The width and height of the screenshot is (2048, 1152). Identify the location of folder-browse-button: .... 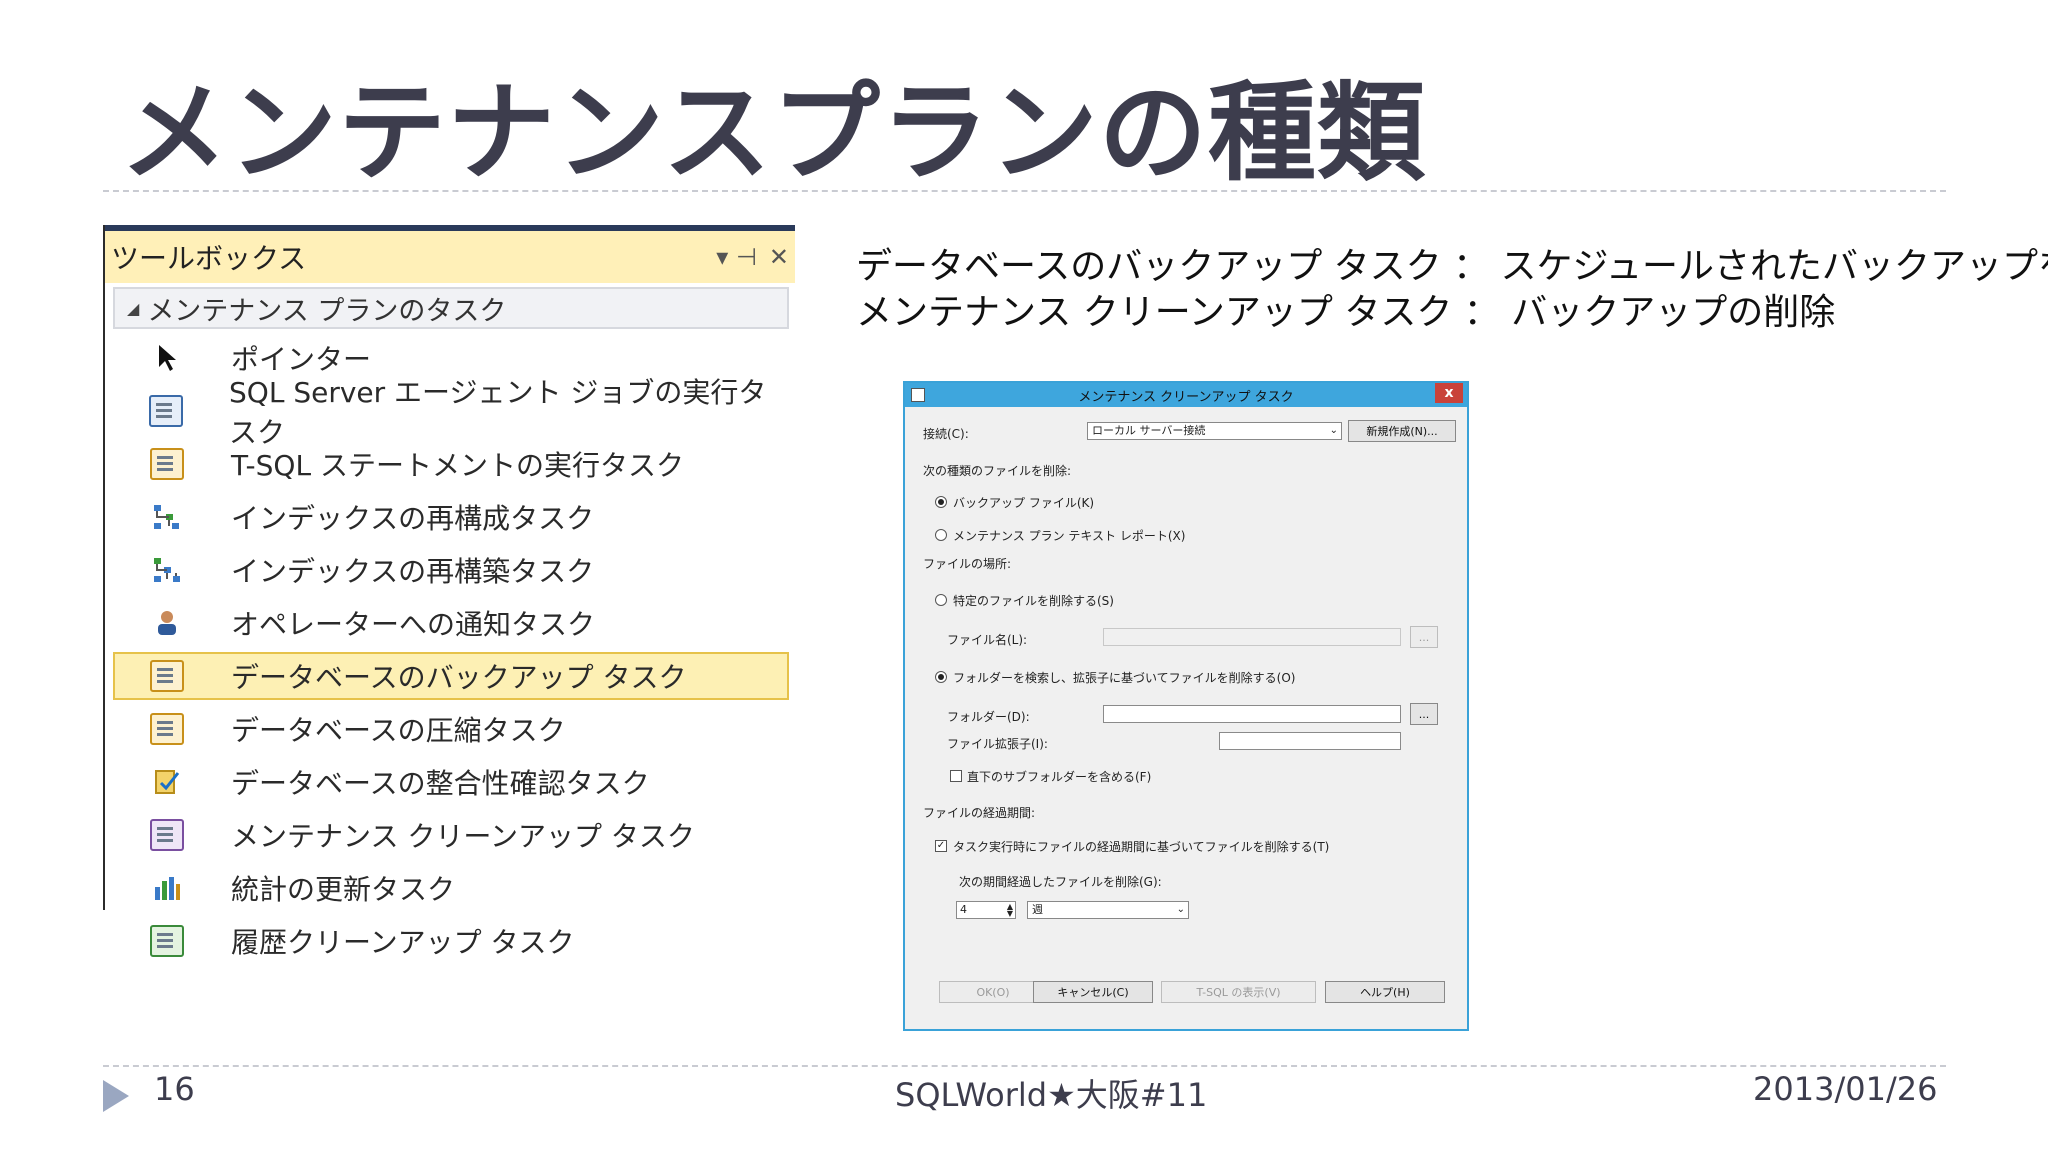
(1424, 714).